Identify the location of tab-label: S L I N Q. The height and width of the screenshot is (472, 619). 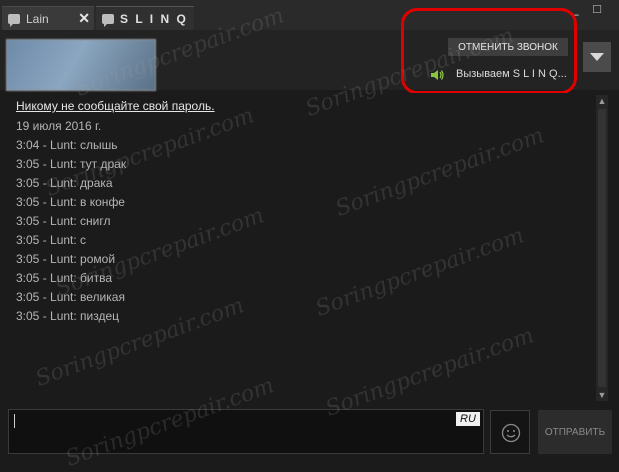
(154, 18).